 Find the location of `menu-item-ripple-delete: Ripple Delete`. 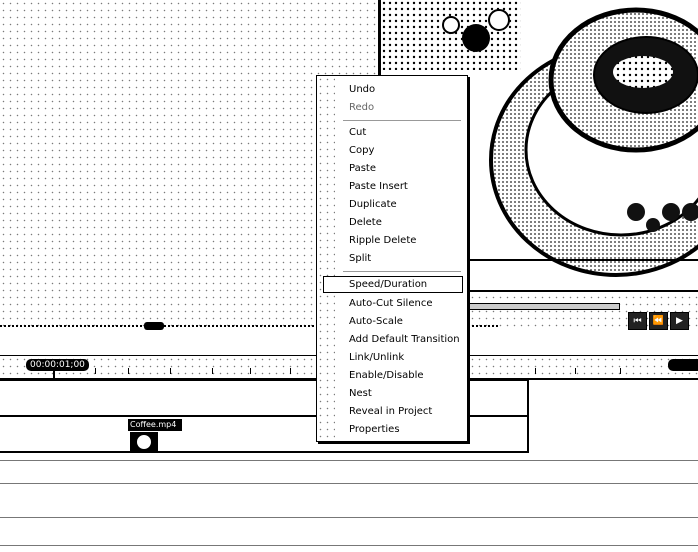

menu-item-ripple-delete: Ripple Delete is located at coordinates (382, 240).